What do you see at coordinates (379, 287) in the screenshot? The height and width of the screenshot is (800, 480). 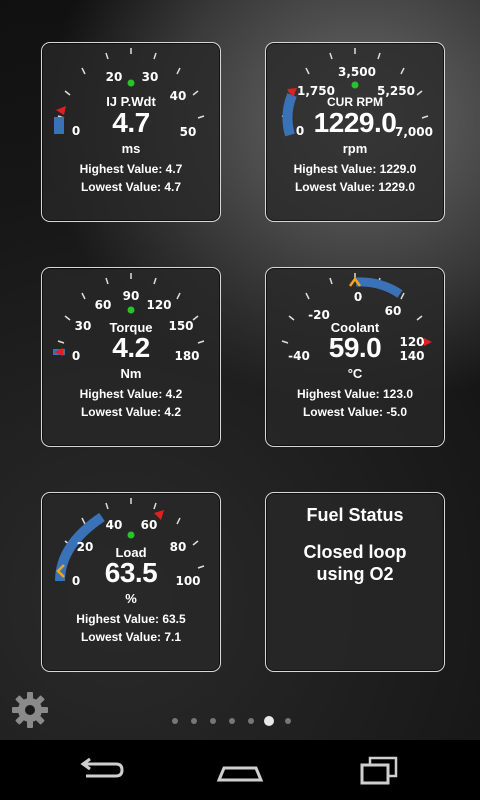 I see `gauge-arc` at bounding box center [379, 287].